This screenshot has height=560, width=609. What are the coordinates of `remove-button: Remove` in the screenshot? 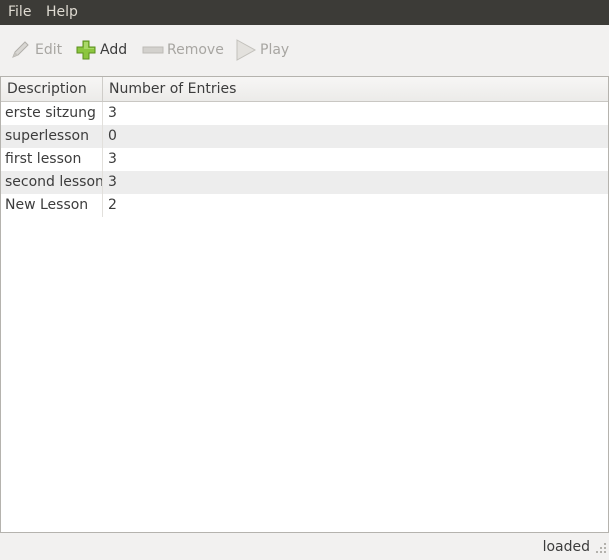 It's located at (183, 50).